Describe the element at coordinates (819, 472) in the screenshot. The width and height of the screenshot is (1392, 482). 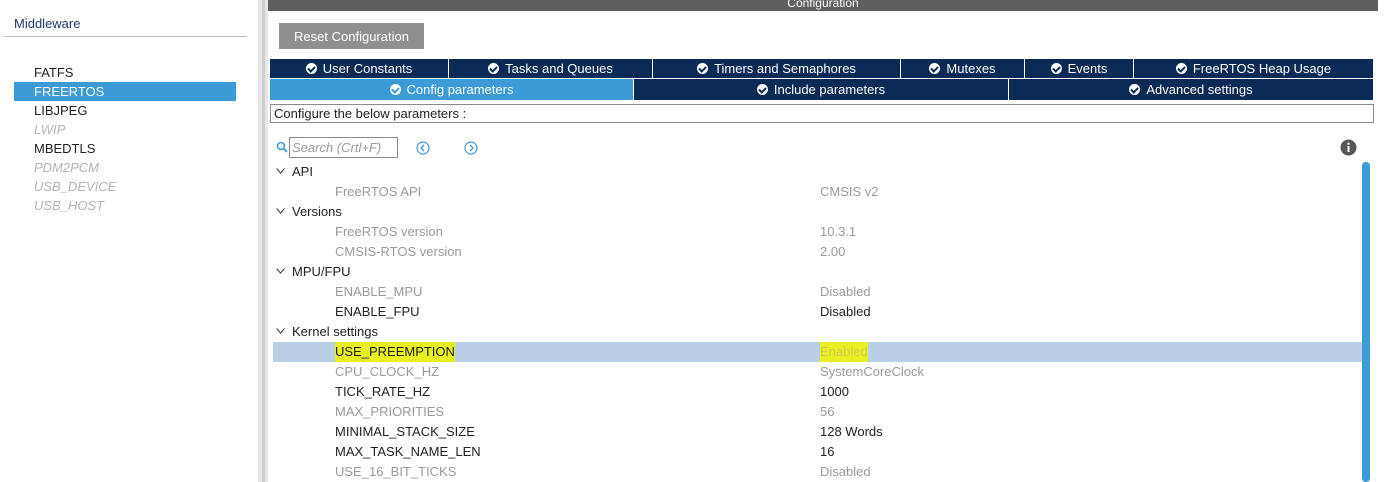
I see `parameter-row: USE_16_BIT_TICKS Disabled` at that location.